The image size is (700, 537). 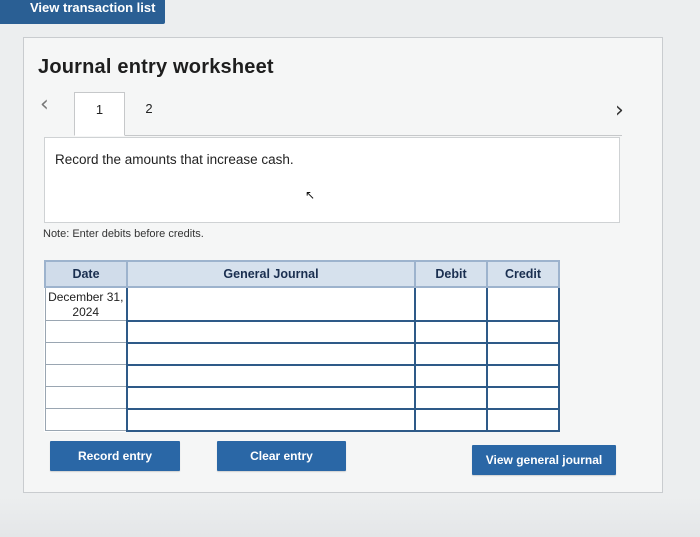 I want to click on clear-entry-button: Clear entry, so click(x=281, y=456).